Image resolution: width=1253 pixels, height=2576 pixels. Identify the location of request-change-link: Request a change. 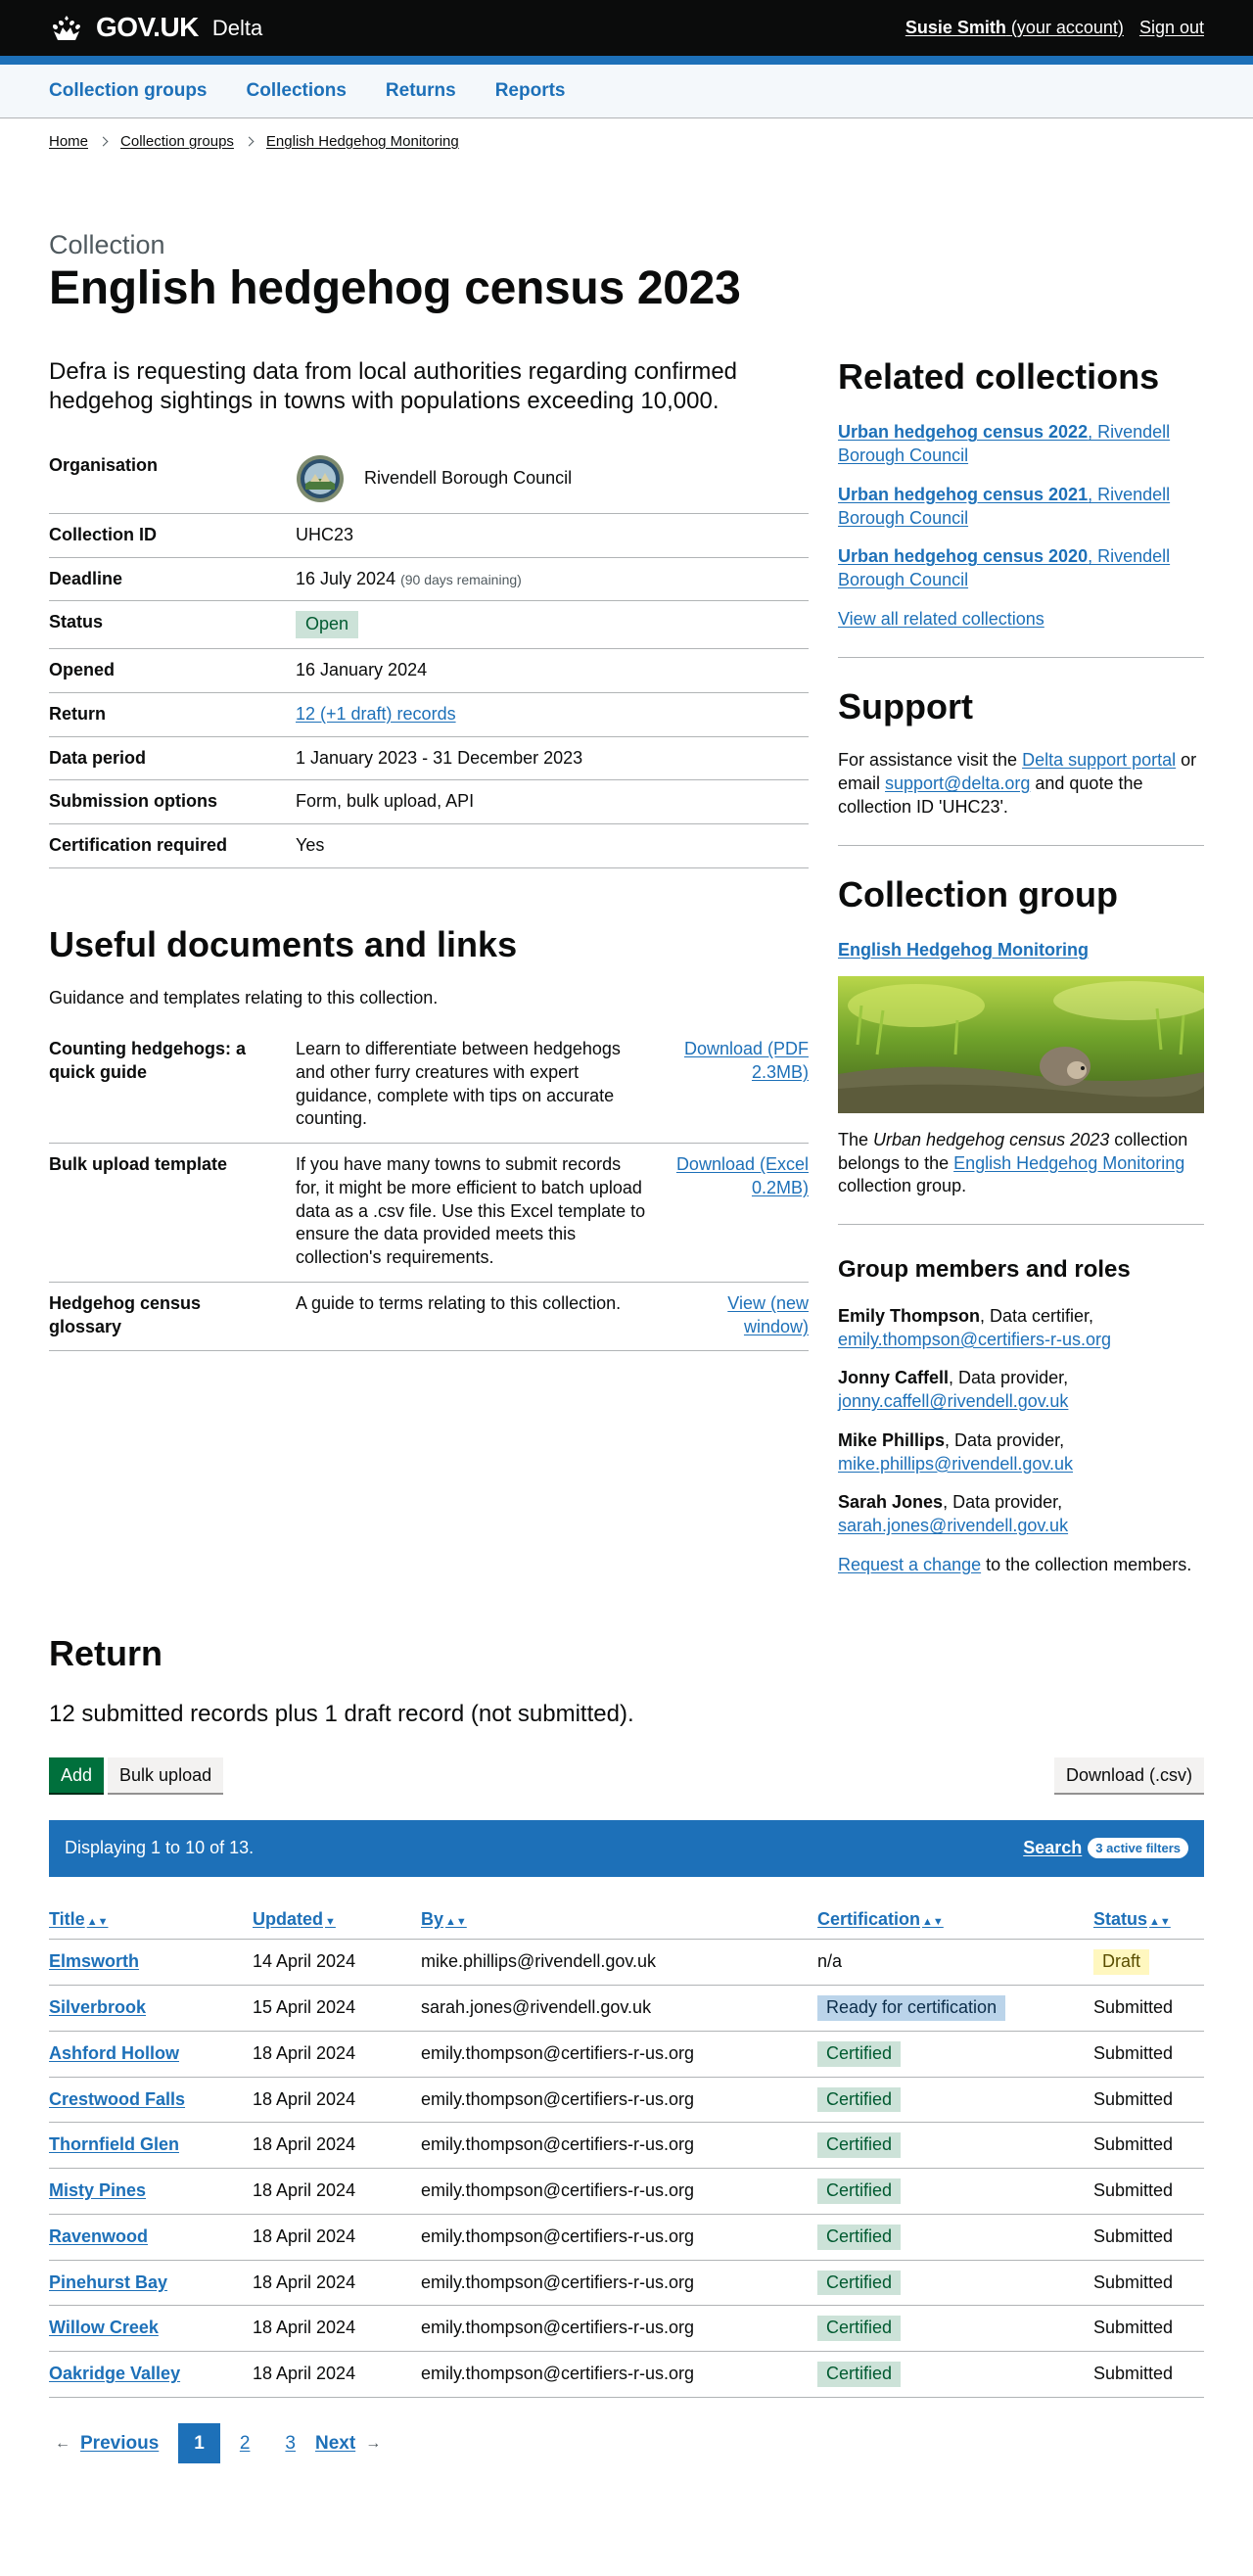
(909, 1565).